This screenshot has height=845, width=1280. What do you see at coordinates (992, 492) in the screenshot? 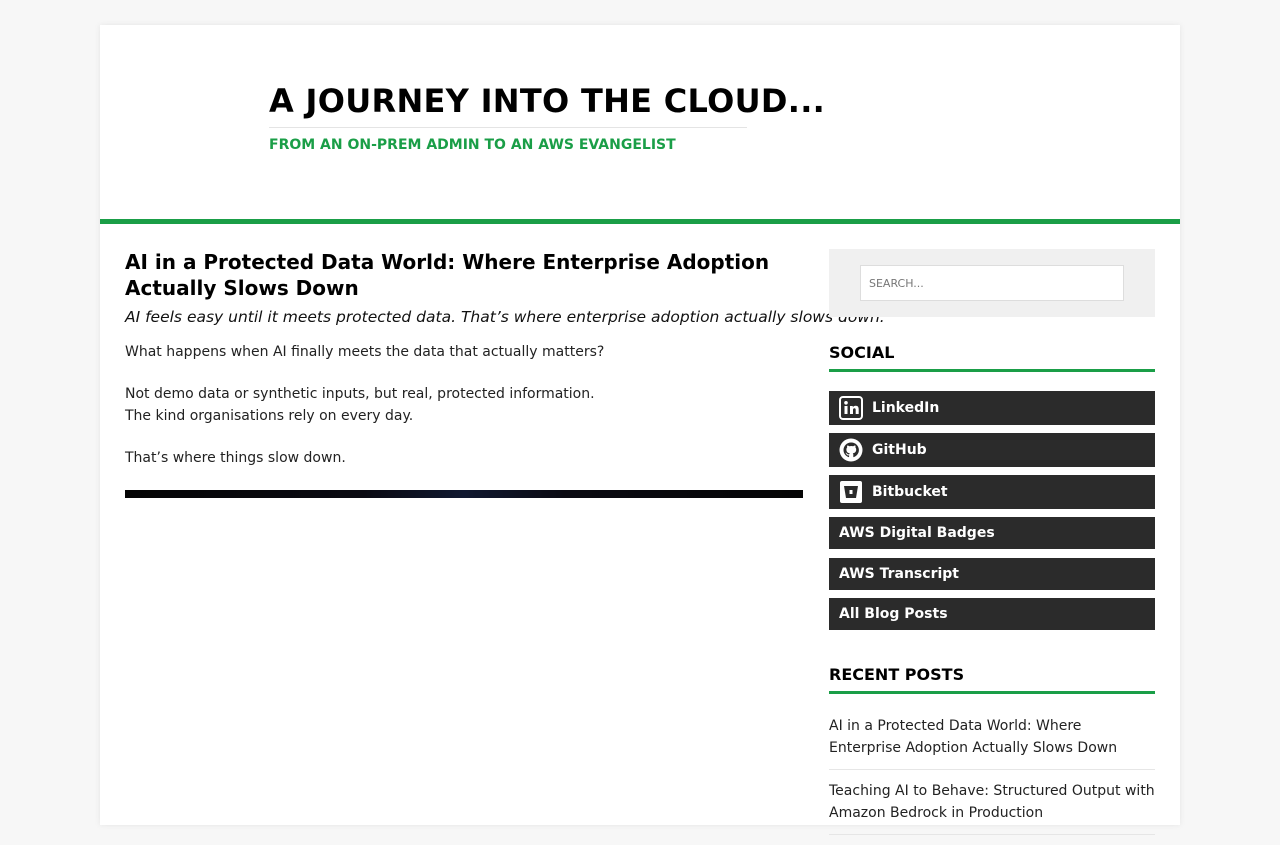
I see `social-link-bitbucket: Bitbucket` at bounding box center [992, 492].